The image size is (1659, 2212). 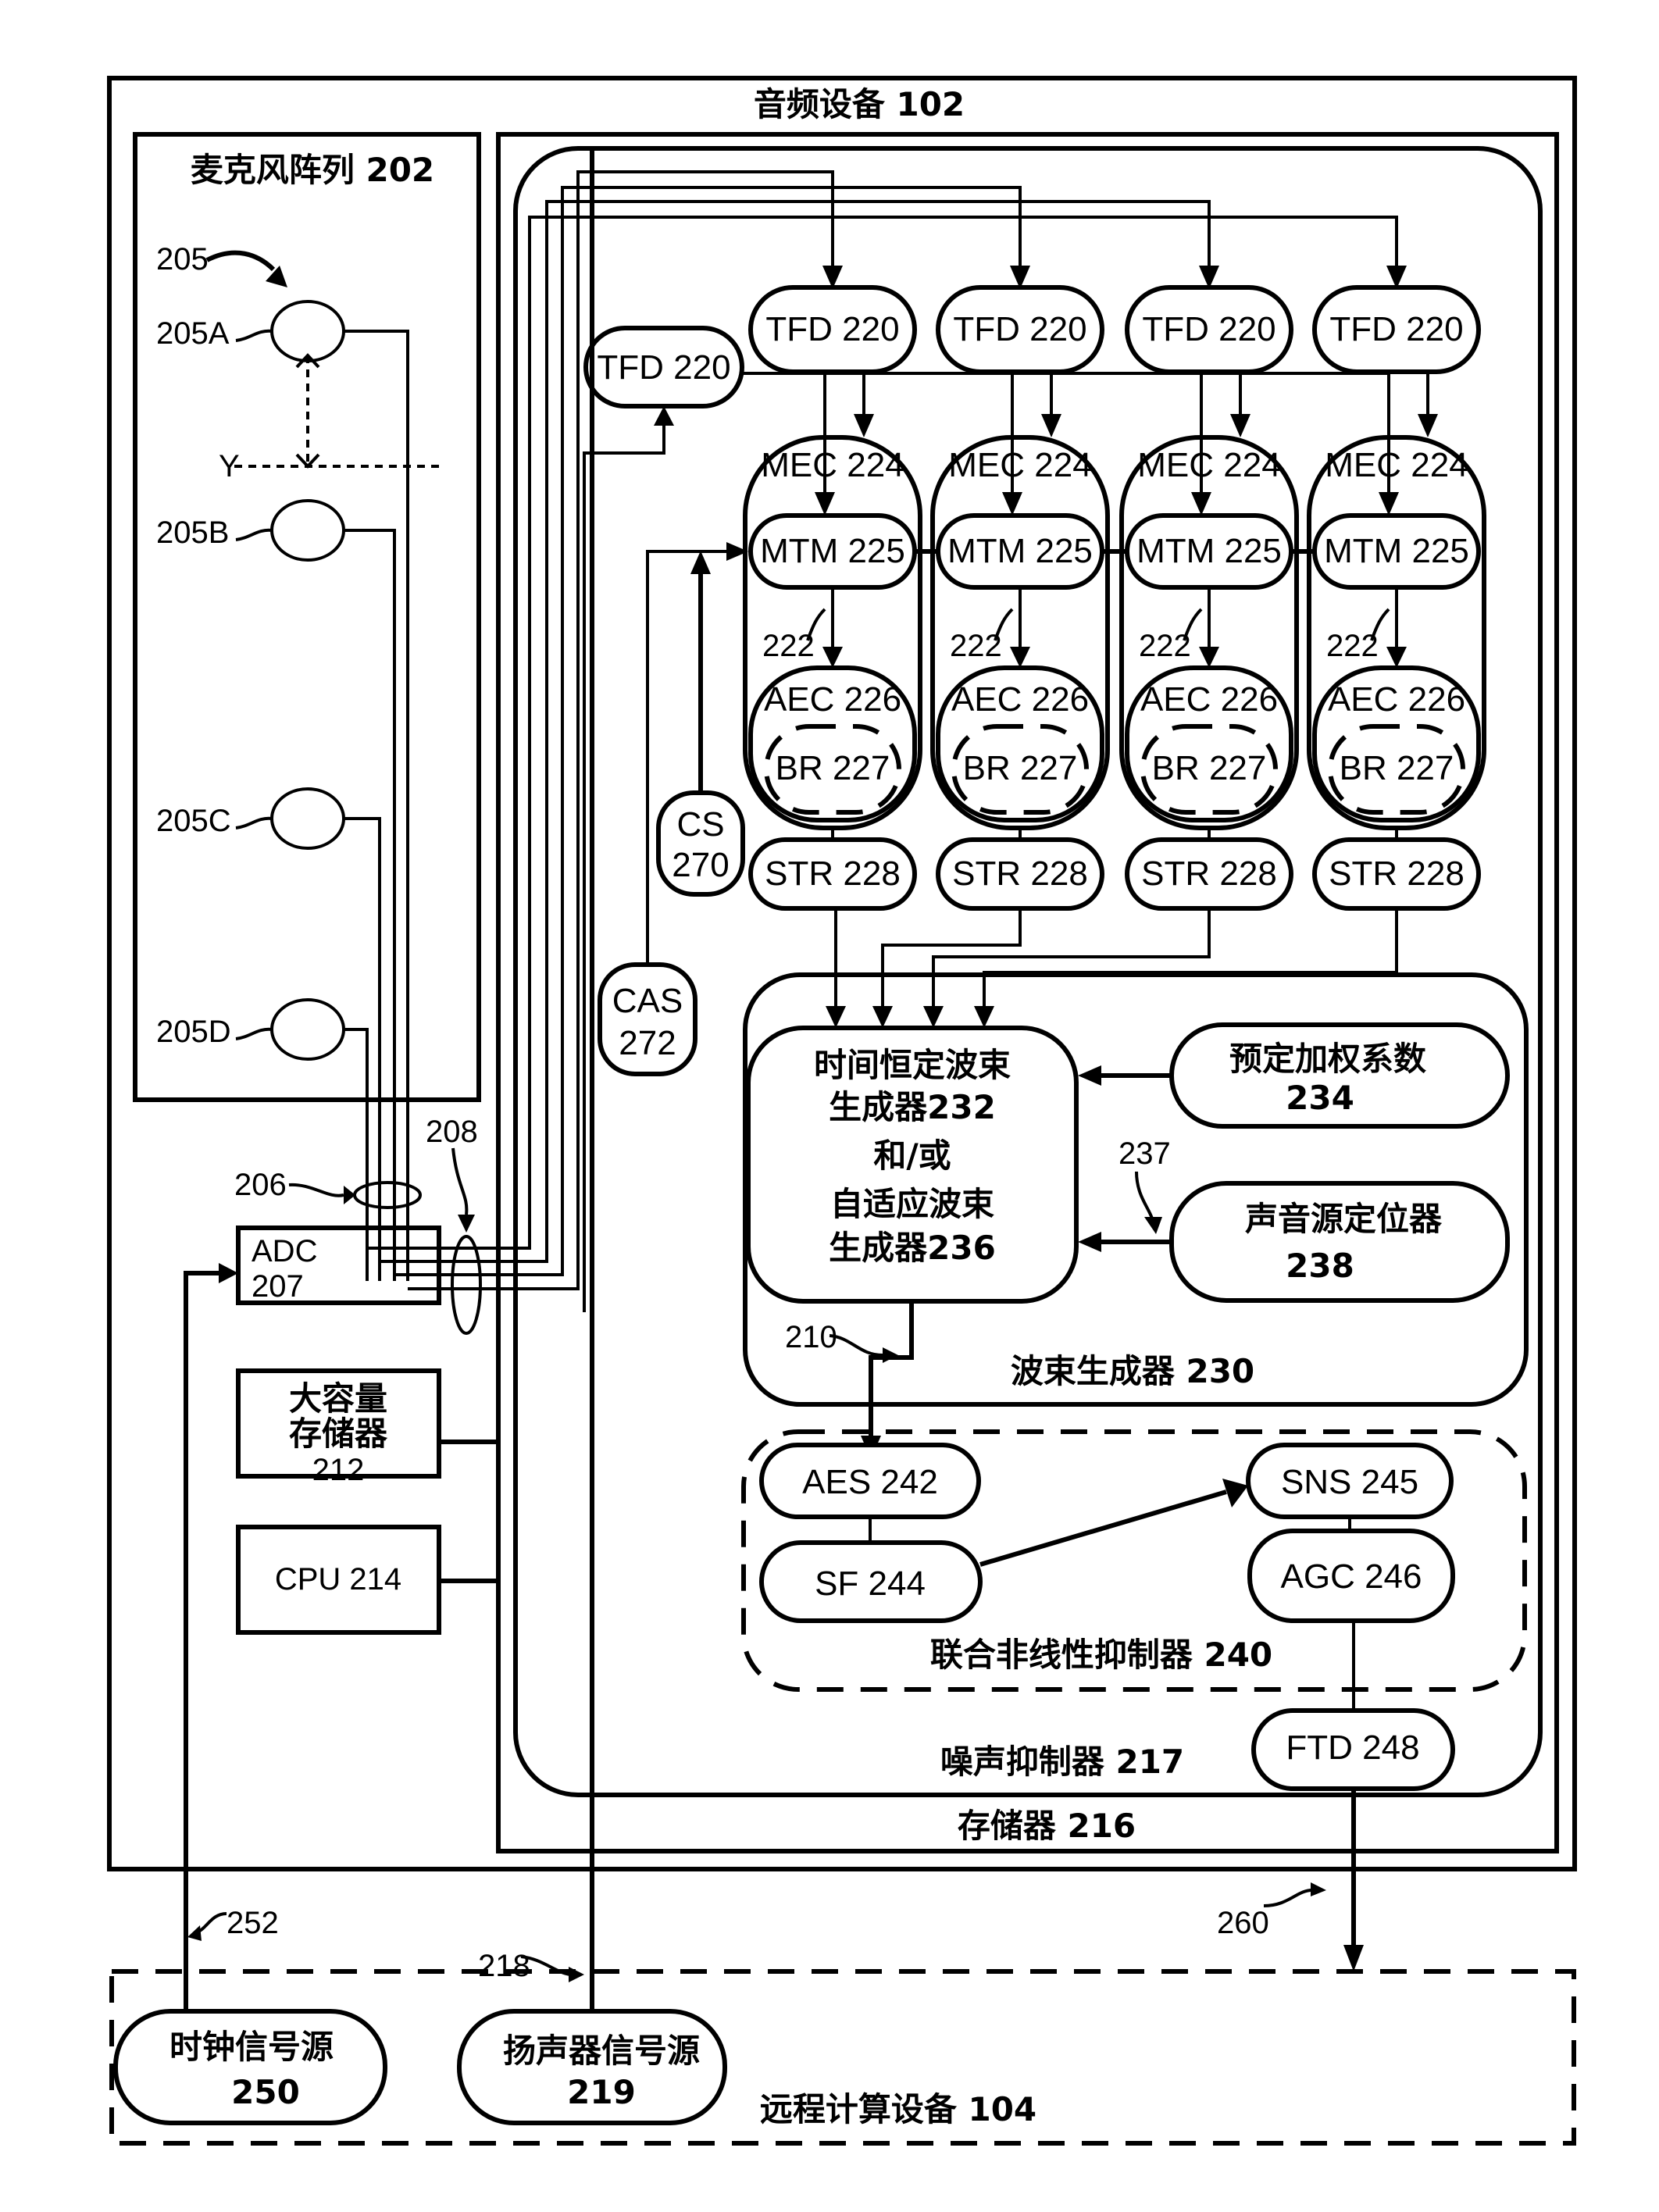 What do you see at coordinates (1396, 699) in the screenshot?
I see `channel-4-aec-label: AEC 226` at bounding box center [1396, 699].